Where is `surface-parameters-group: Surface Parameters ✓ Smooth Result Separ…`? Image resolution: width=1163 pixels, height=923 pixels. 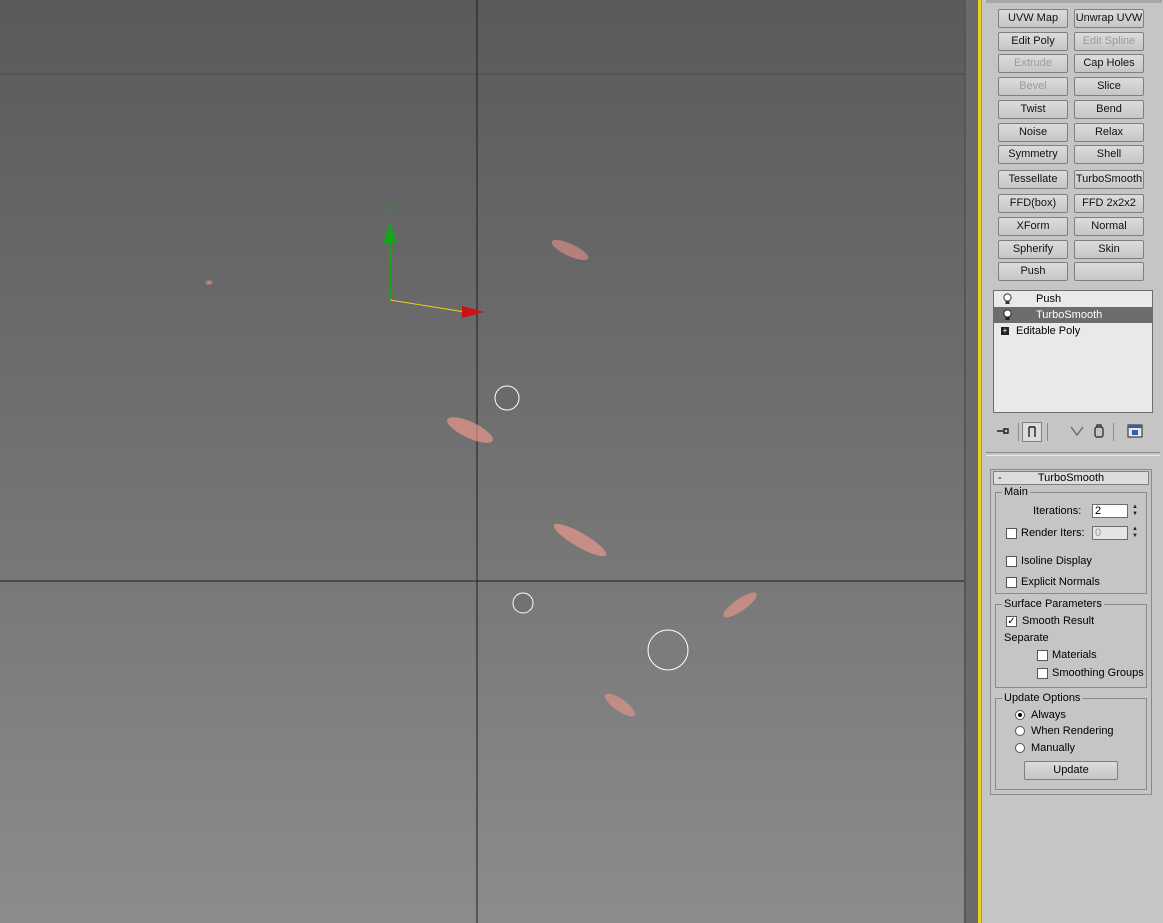 surface-parameters-group: Surface Parameters ✓ Smooth Result Separ… is located at coordinates (1071, 642).